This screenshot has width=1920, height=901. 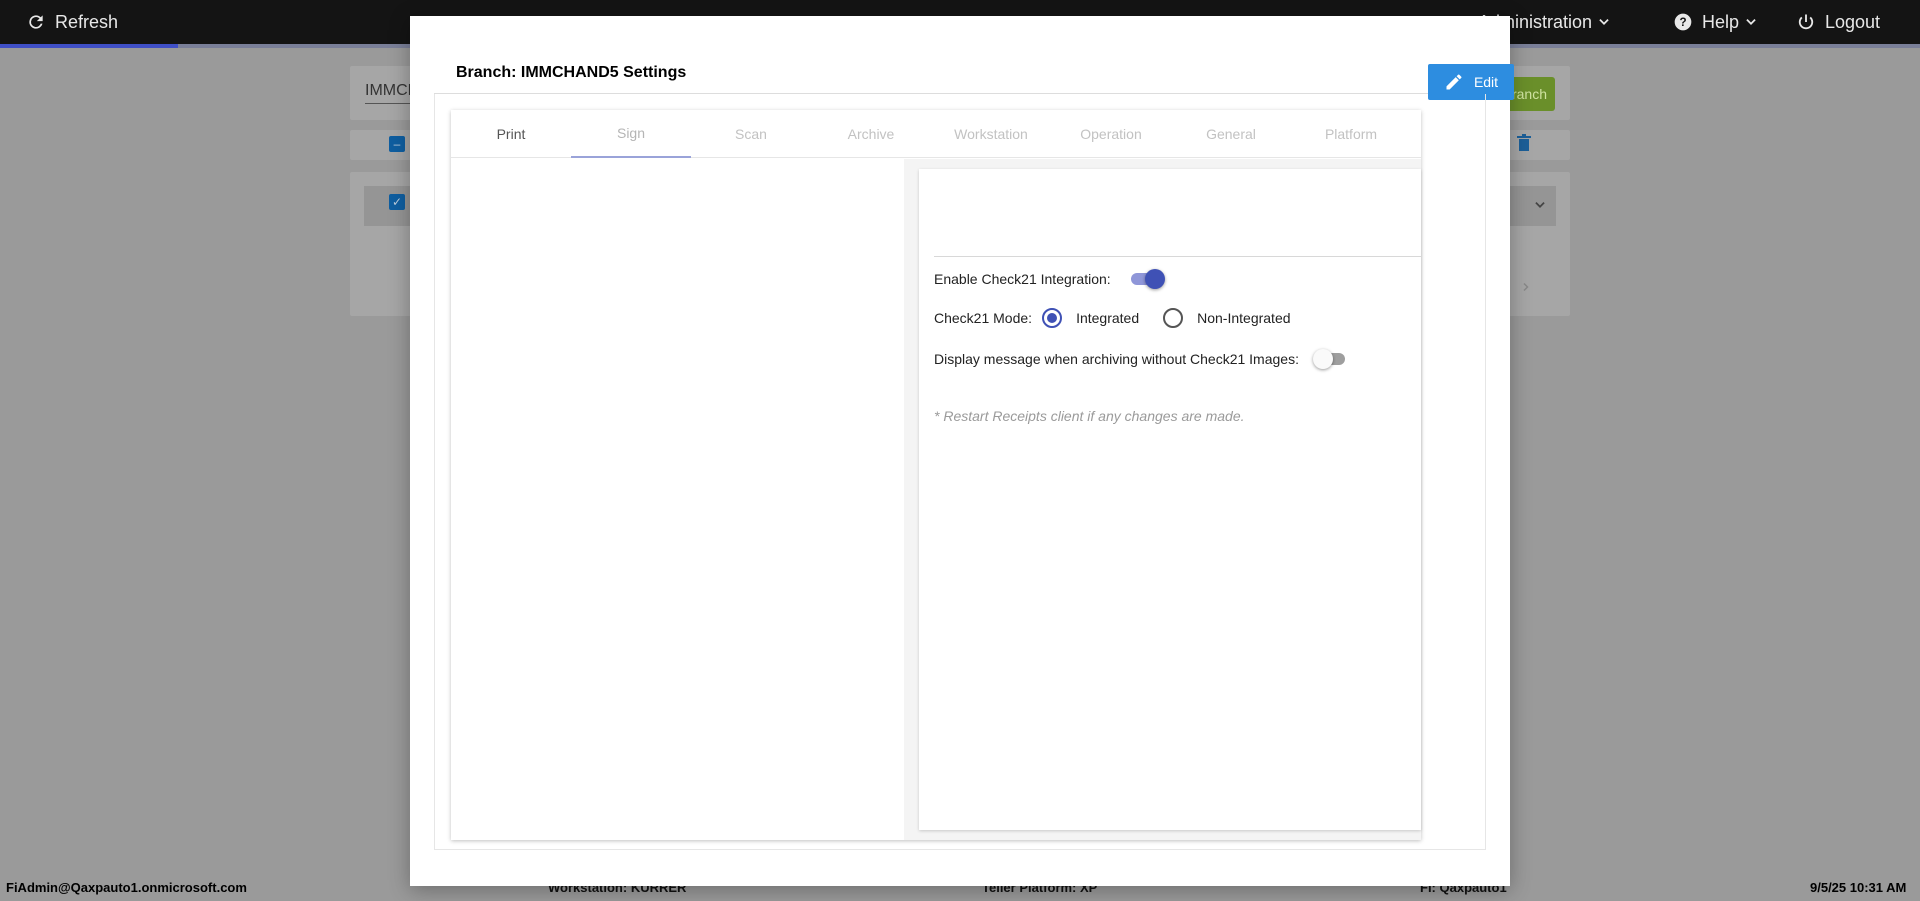 I want to click on enable-check21-row: Enable Check21 Integration:, so click(x=1049, y=279).